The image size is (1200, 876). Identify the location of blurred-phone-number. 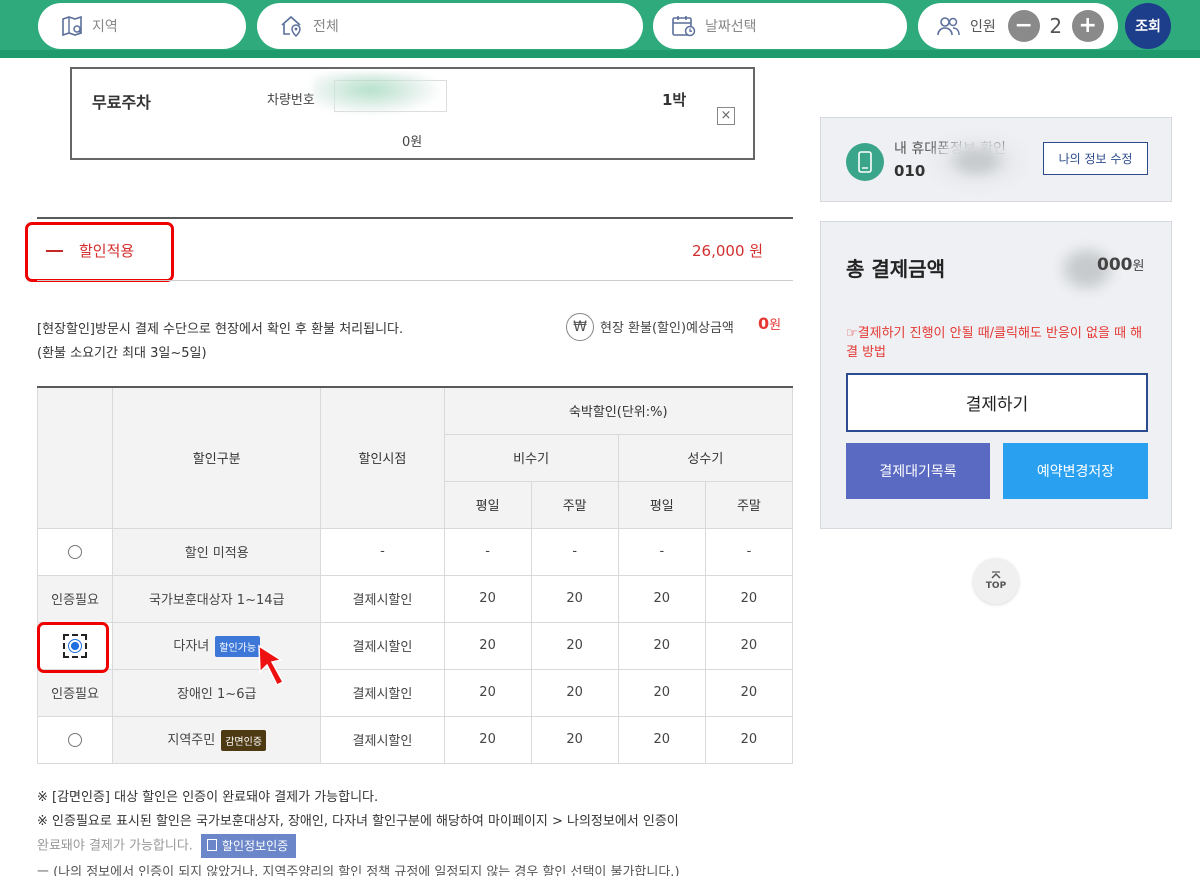
(977, 161).